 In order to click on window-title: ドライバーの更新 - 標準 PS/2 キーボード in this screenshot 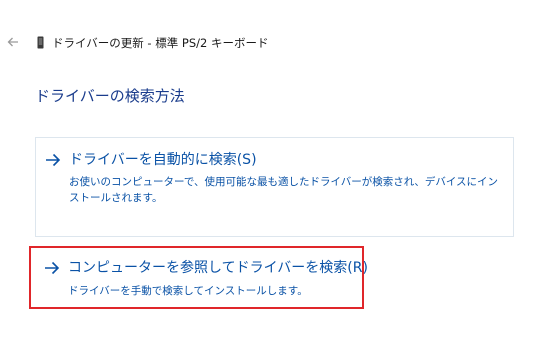, I will do `click(160, 43)`.